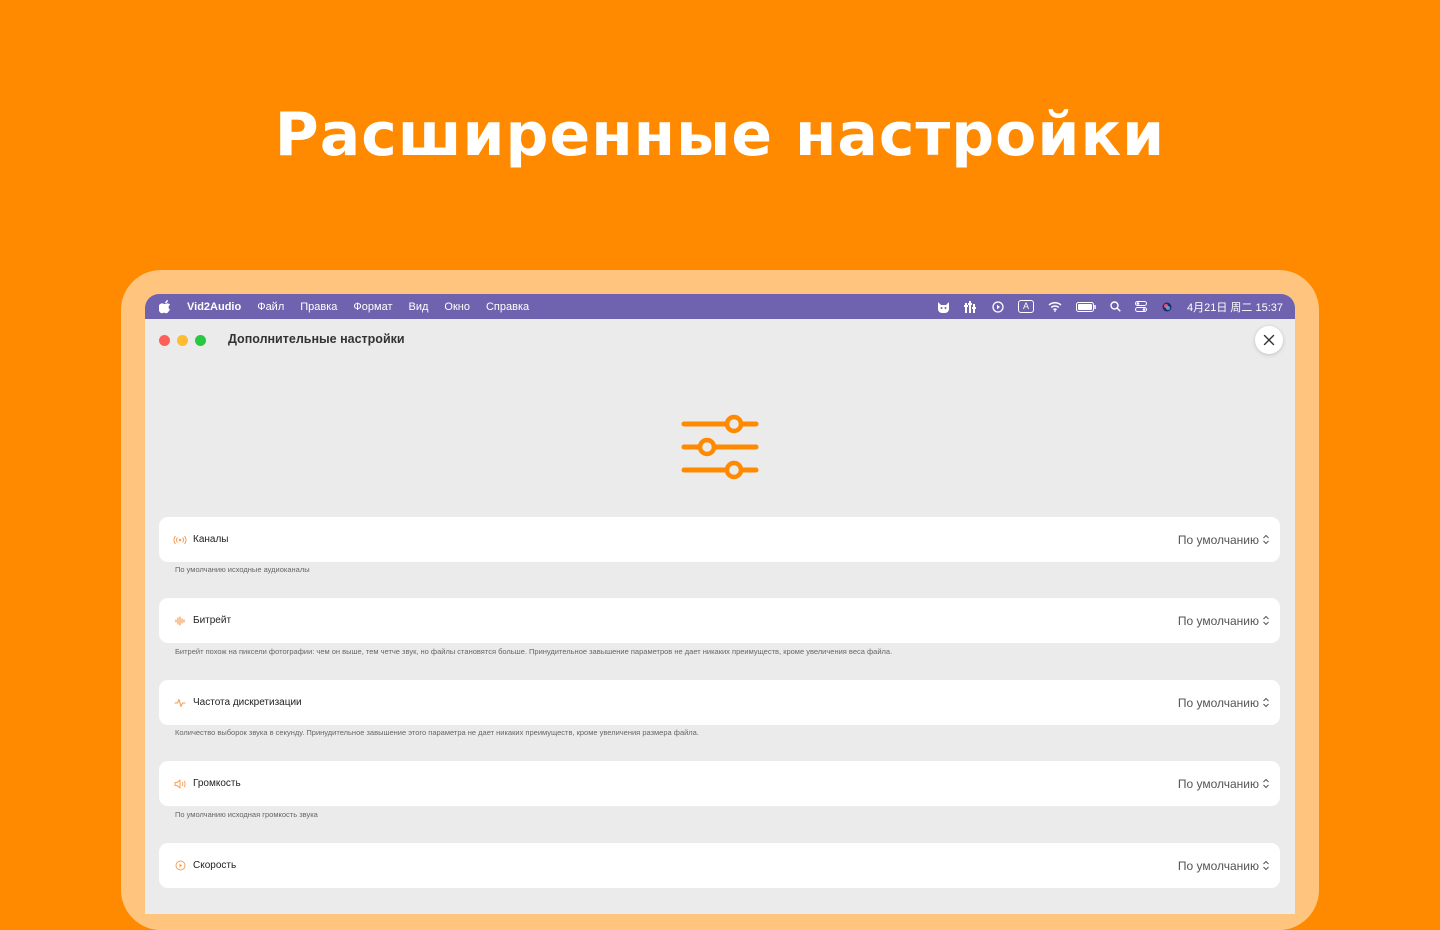 Image resolution: width=1440 pixels, height=930 pixels. What do you see at coordinates (212, 620) in the screenshot?
I see `setting-label: Битрейт` at bounding box center [212, 620].